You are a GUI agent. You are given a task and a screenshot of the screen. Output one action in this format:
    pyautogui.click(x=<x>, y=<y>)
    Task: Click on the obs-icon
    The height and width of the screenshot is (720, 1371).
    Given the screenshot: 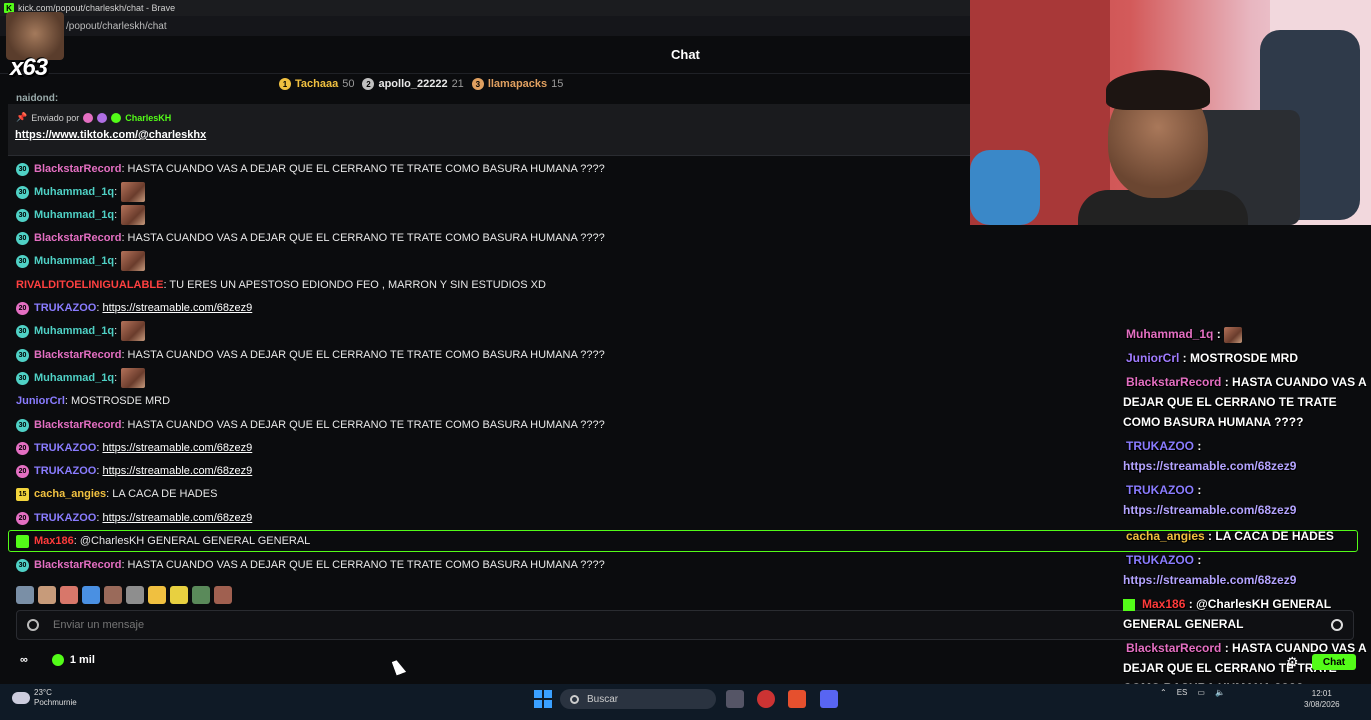 What is the action you would take?
    pyautogui.click(x=766, y=699)
    